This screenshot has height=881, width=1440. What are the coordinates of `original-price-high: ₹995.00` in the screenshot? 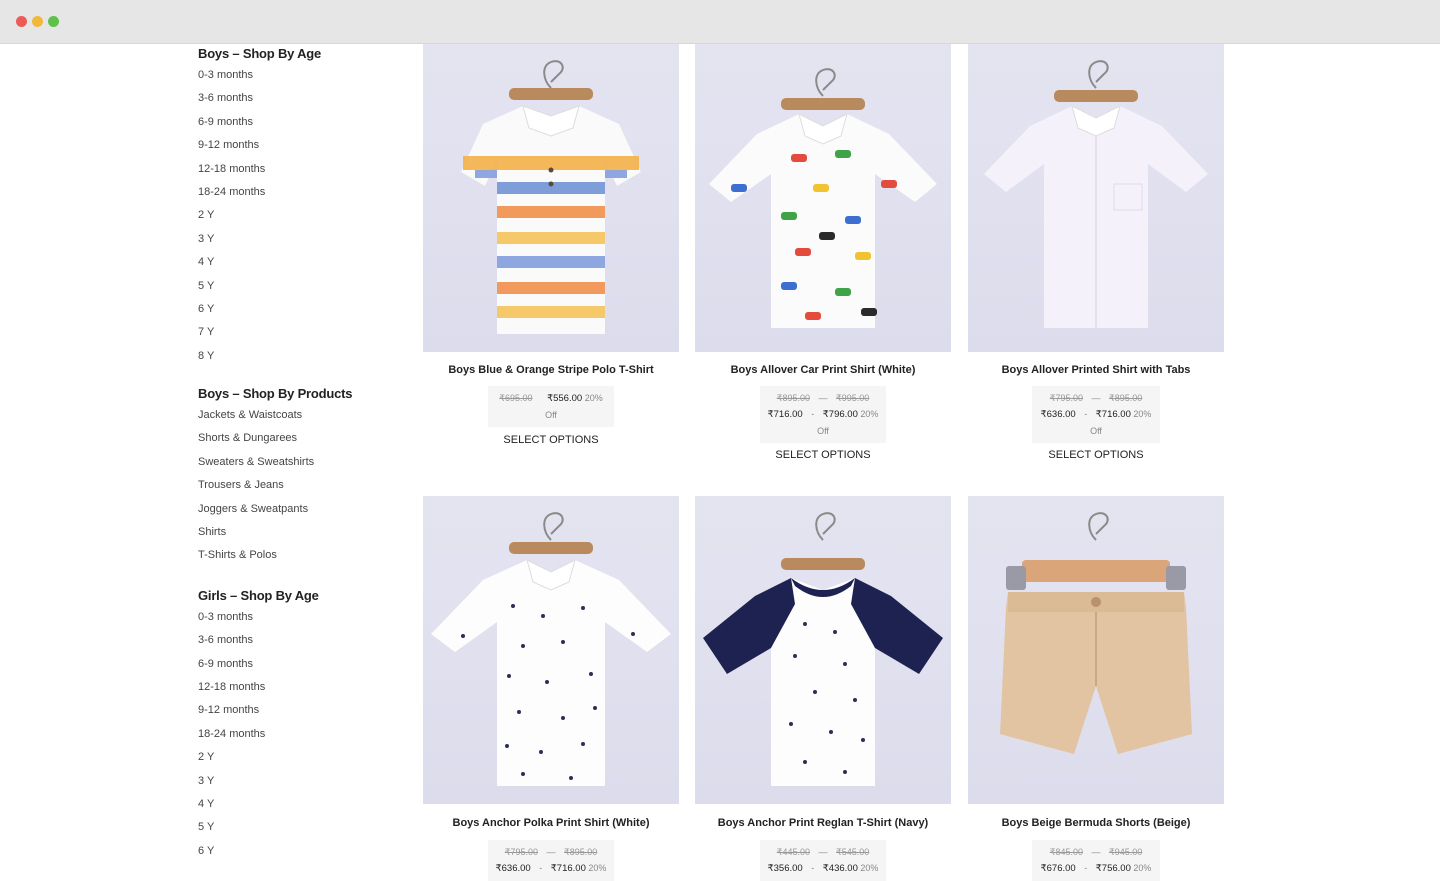 It's located at (853, 398).